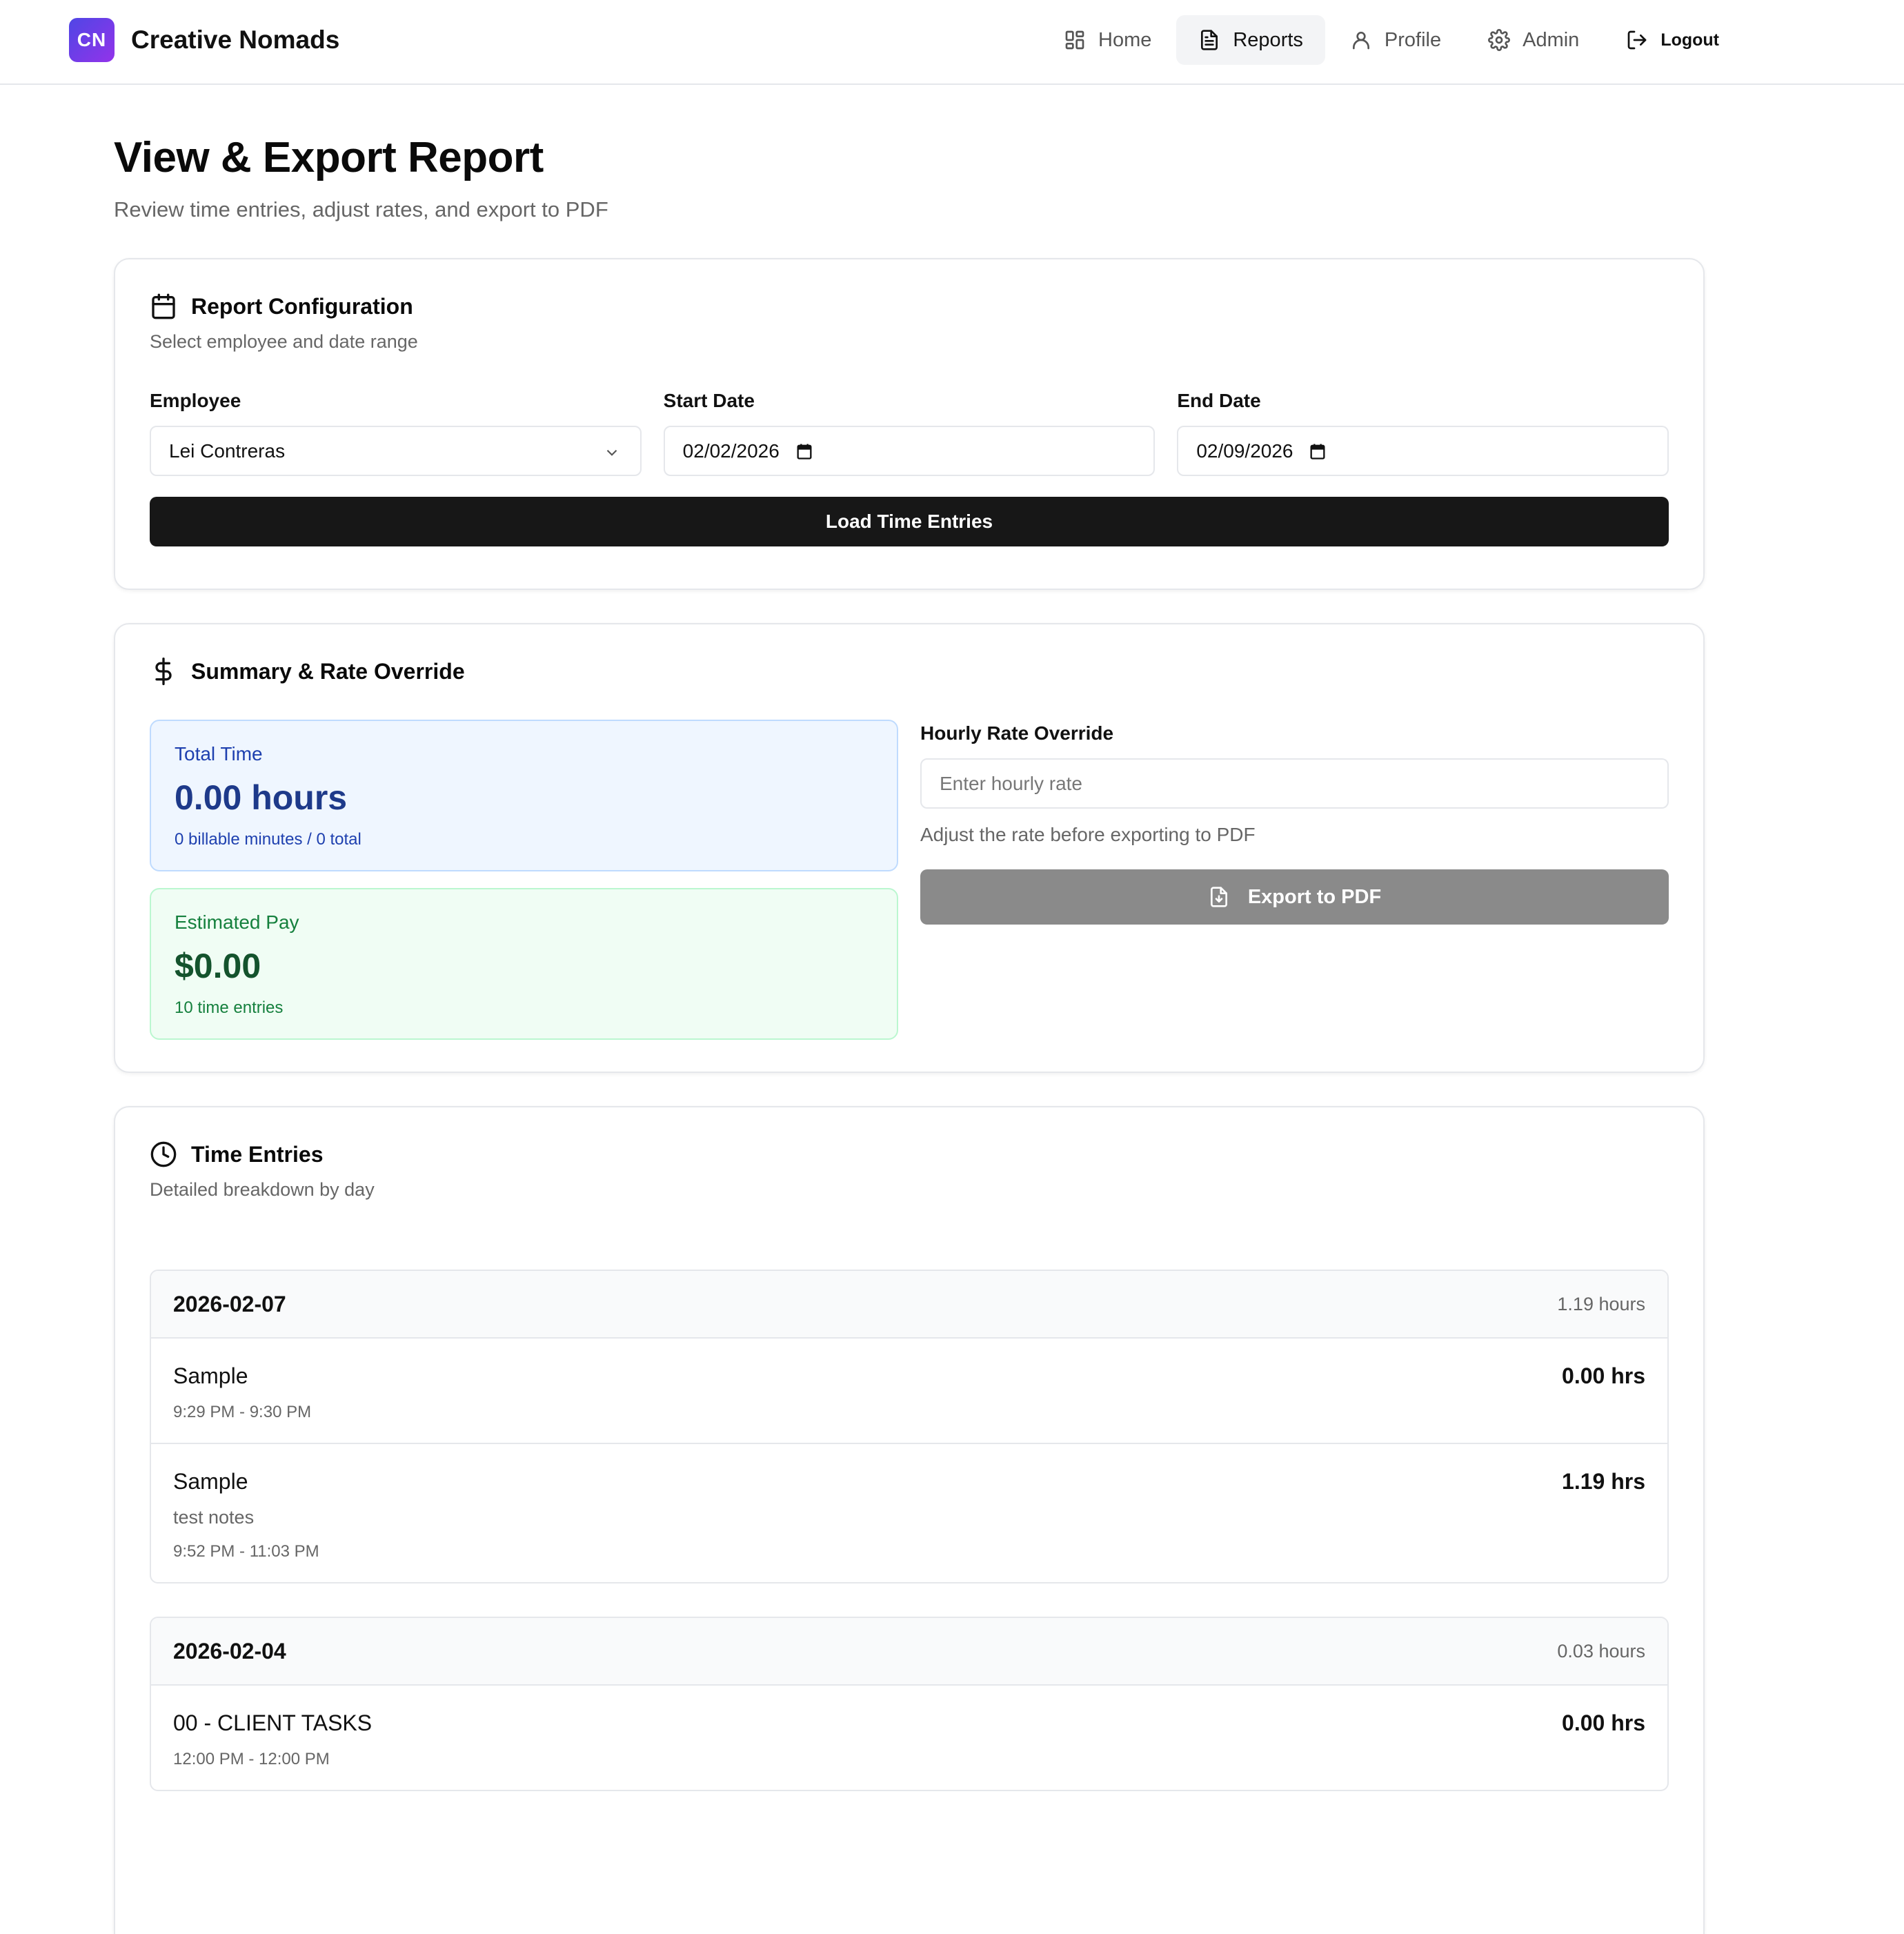 Image resolution: width=1904 pixels, height=1934 pixels. I want to click on nav-reports: Reports, so click(1250, 40).